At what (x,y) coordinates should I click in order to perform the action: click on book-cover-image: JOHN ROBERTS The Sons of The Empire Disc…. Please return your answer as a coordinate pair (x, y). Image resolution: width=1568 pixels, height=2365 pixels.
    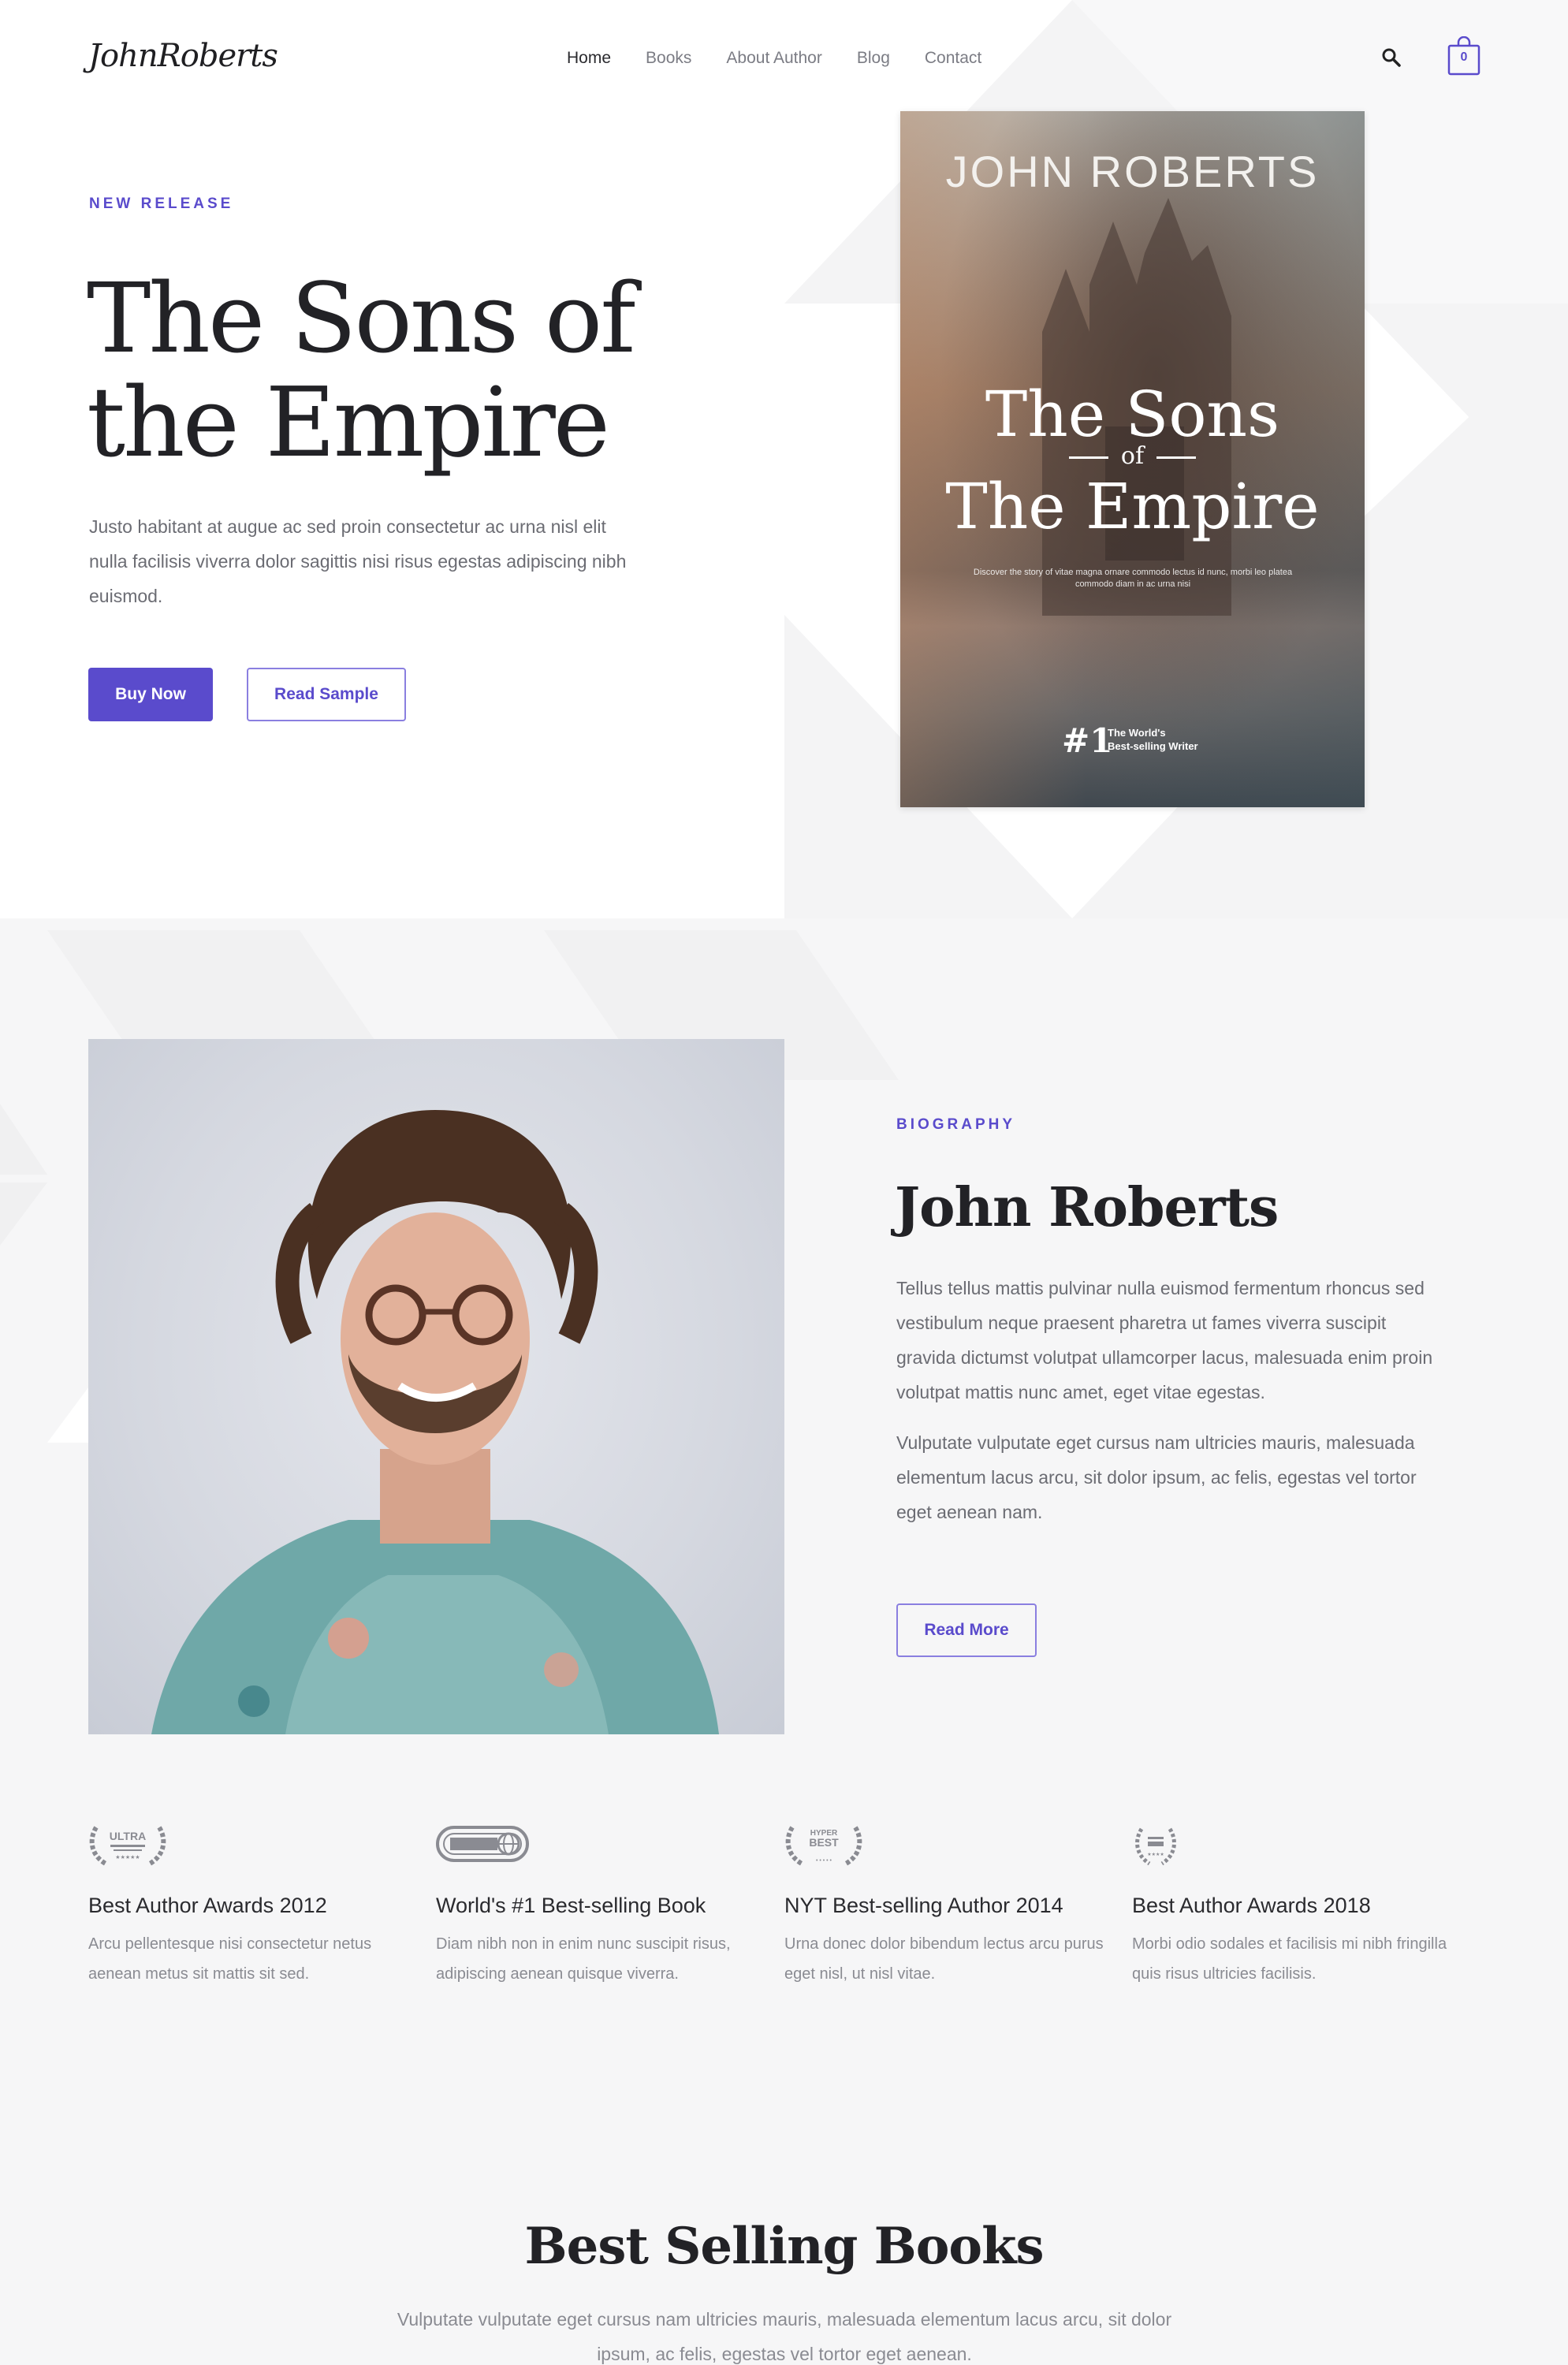
    Looking at the image, I should click on (1132, 459).